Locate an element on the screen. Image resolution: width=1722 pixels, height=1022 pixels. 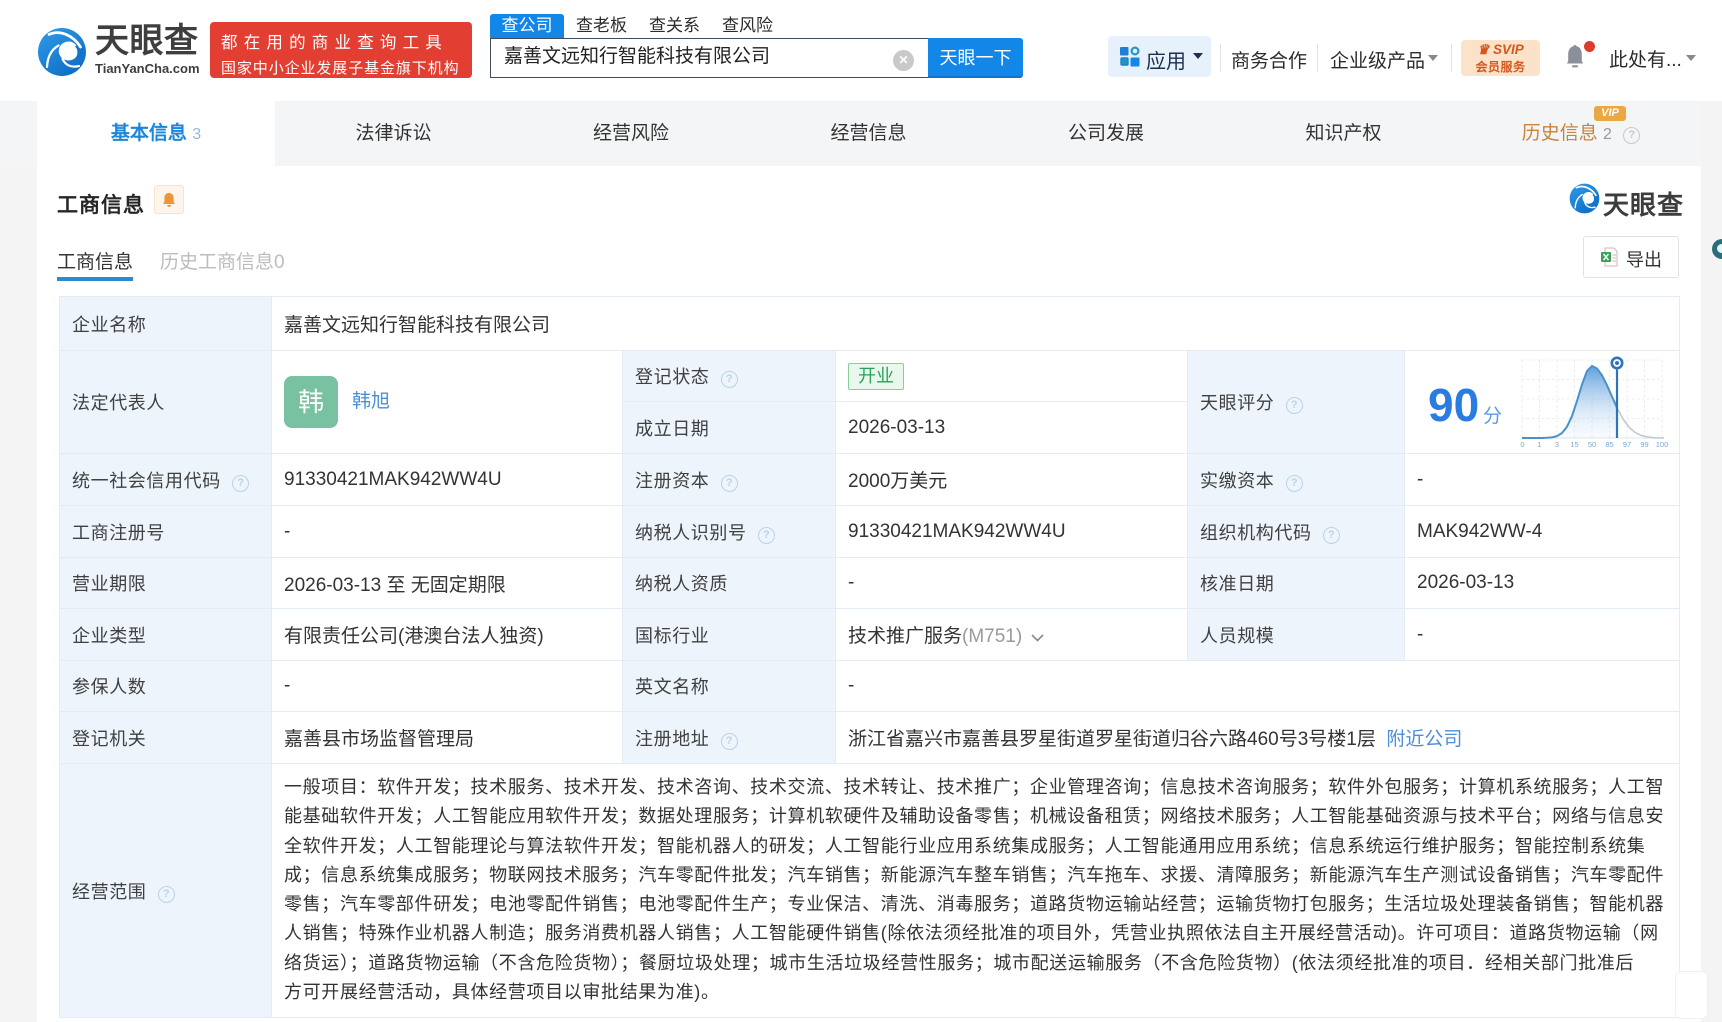
svg-text: 50 is located at coordinates (1592, 444).